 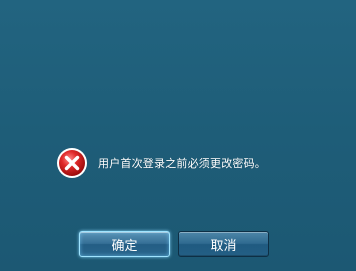 I want to click on cancel-button: 取消, so click(x=223, y=244).